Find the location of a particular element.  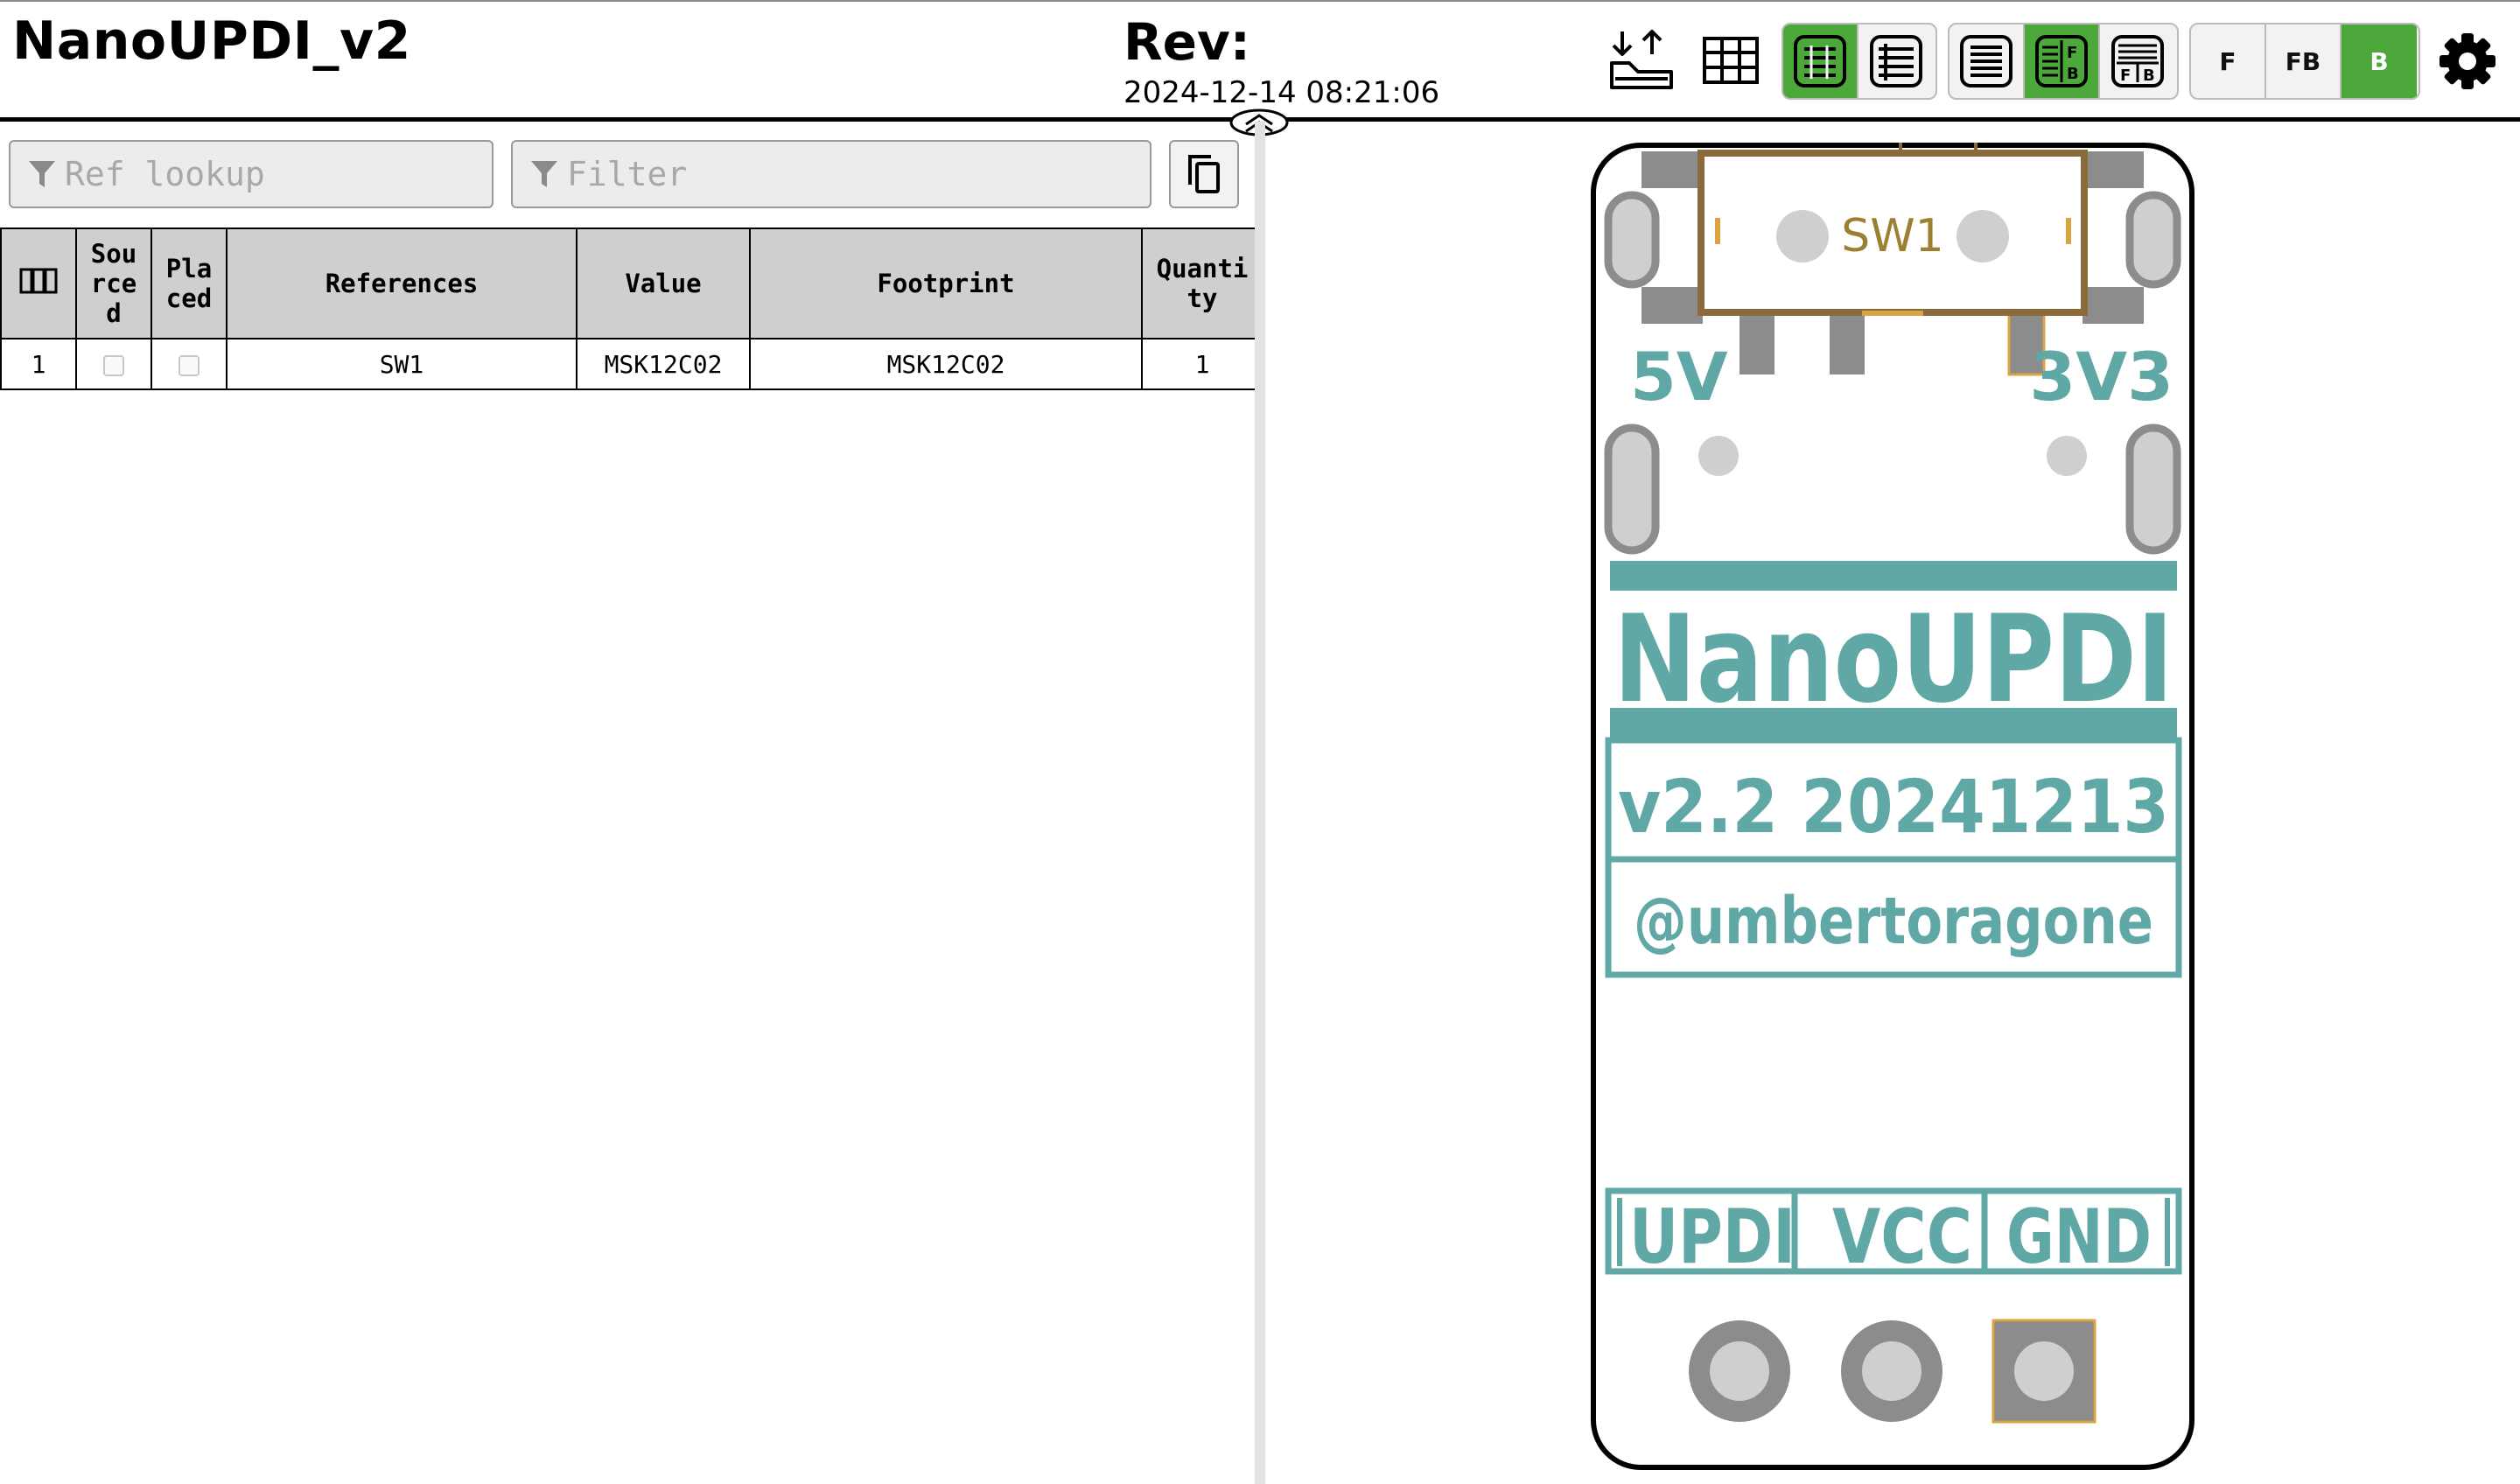

references-cell: SW1 is located at coordinates (402, 364).